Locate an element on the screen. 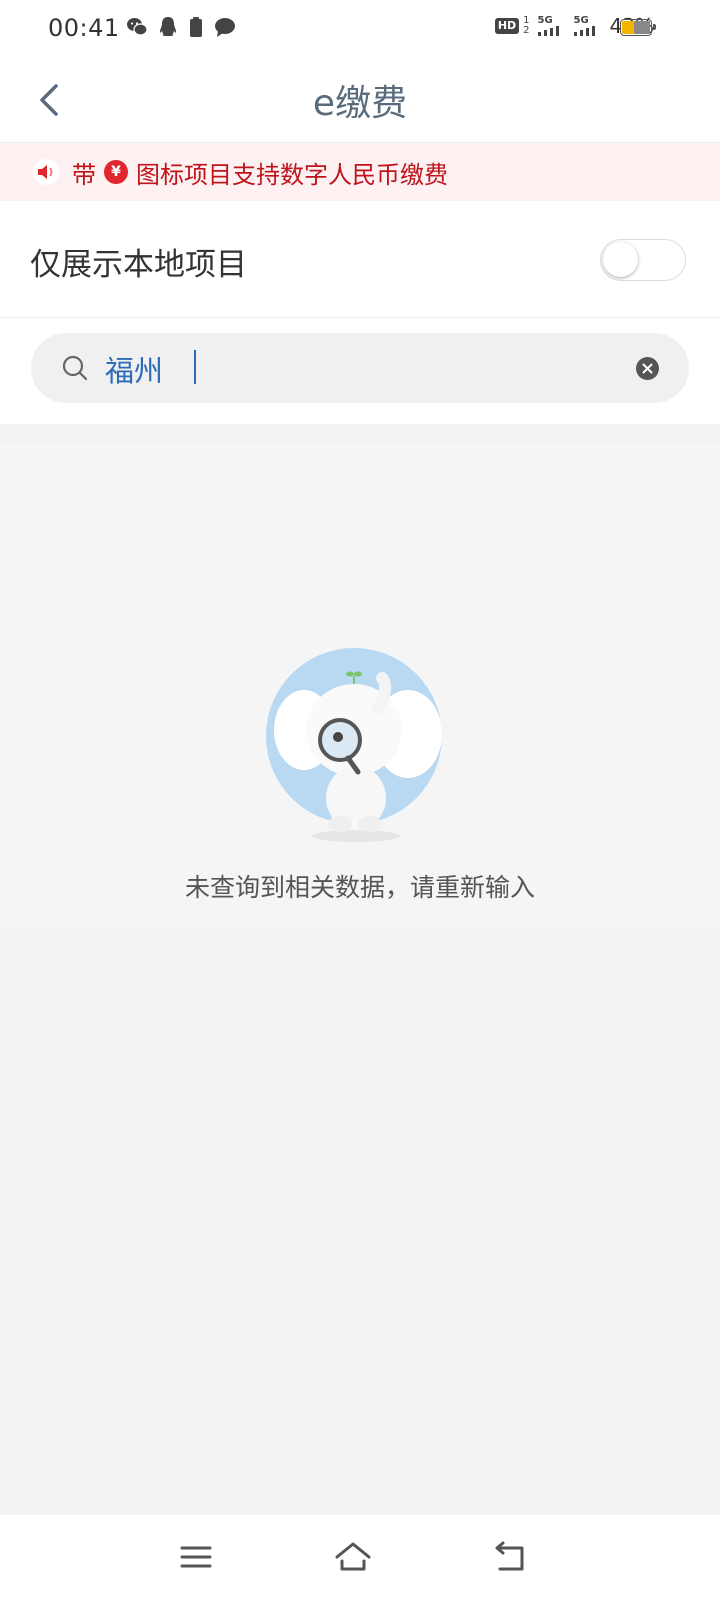  system-nav-bar is located at coordinates (360, 1557).